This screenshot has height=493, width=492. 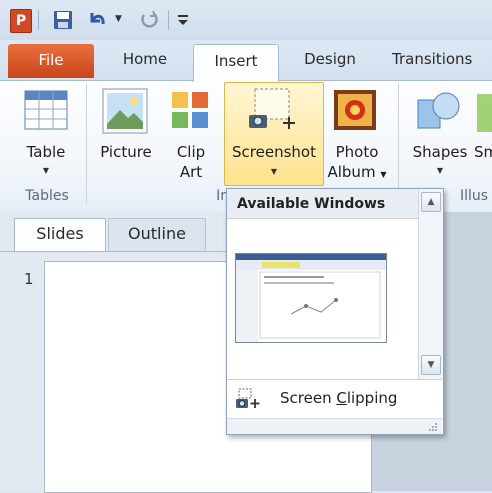 I want to click on table-label: Table, so click(x=46, y=152).